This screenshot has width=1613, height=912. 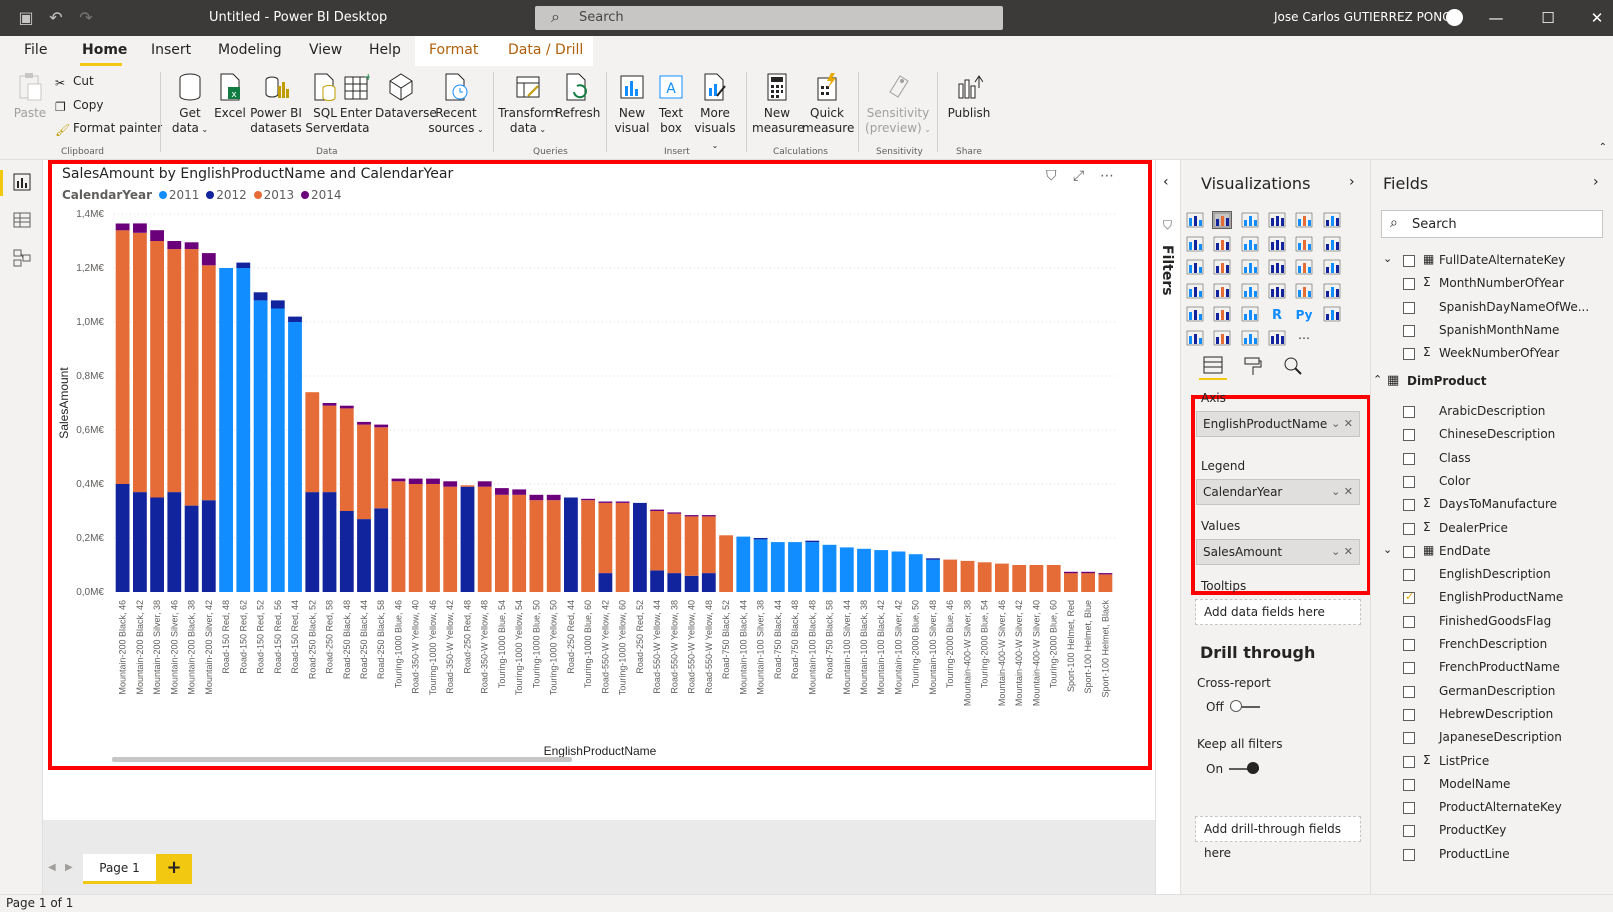 I want to click on keep-all-filters-toggle: On, so click(x=1233, y=769).